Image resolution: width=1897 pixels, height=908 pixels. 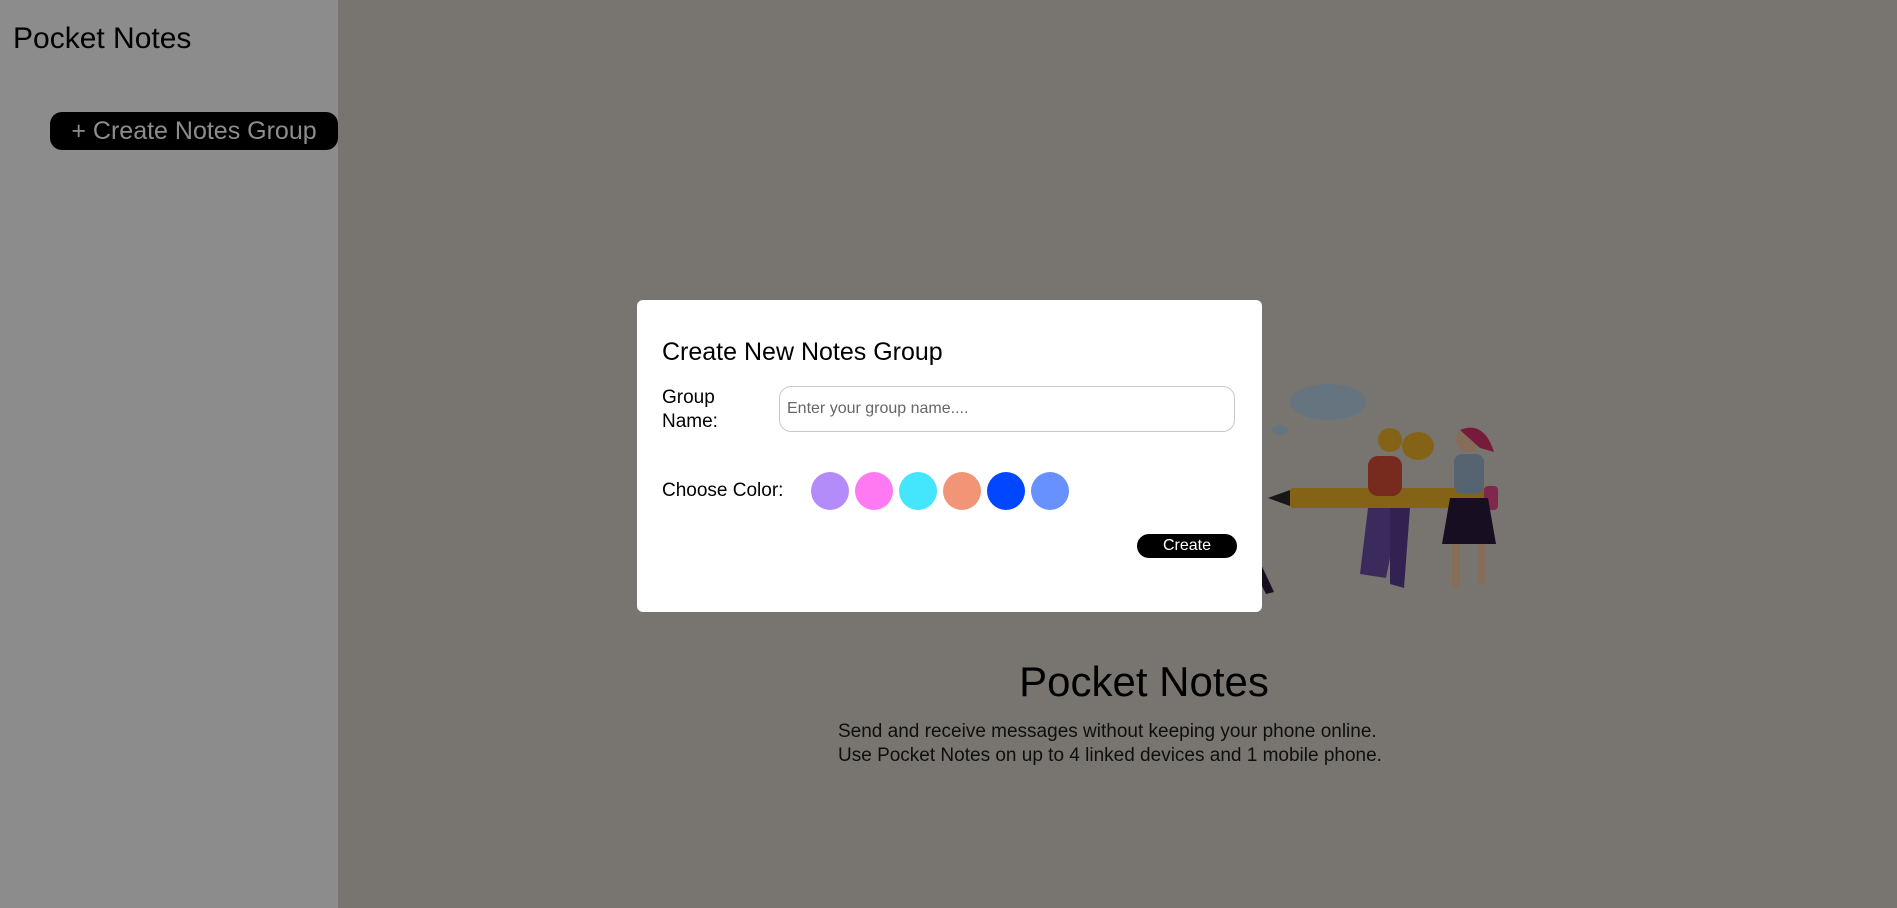 I want to click on color-swatch-purple, so click(x=830, y=491).